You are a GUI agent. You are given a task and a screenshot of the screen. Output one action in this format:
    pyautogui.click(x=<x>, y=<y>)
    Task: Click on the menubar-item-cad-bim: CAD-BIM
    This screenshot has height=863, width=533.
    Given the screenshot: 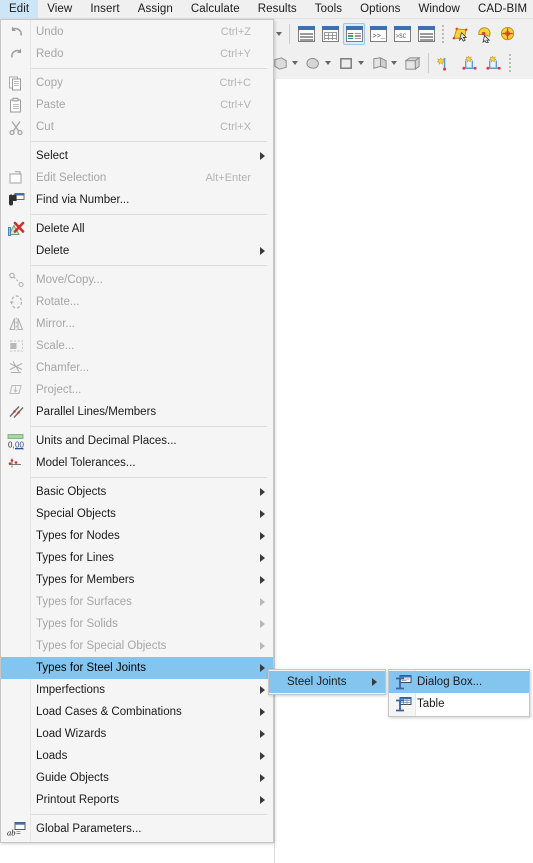 What is the action you would take?
    pyautogui.click(x=501, y=9)
    